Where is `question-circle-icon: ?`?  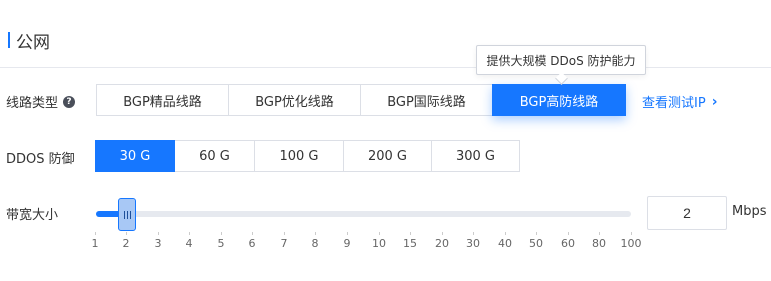 question-circle-icon: ? is located at coordinates (69, 101).